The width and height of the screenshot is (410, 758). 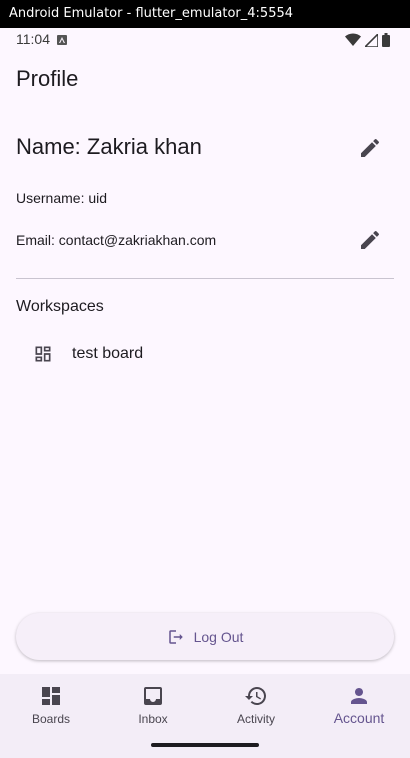 I want to click on page-title: Profile, so click(x=47, y=78).